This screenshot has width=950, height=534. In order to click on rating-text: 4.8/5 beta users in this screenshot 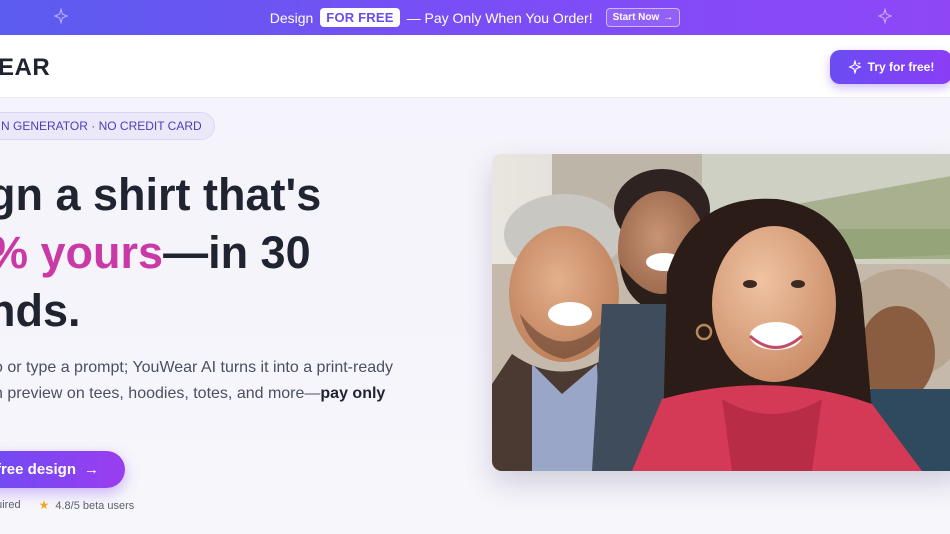, I will do `click(95, 506)`.